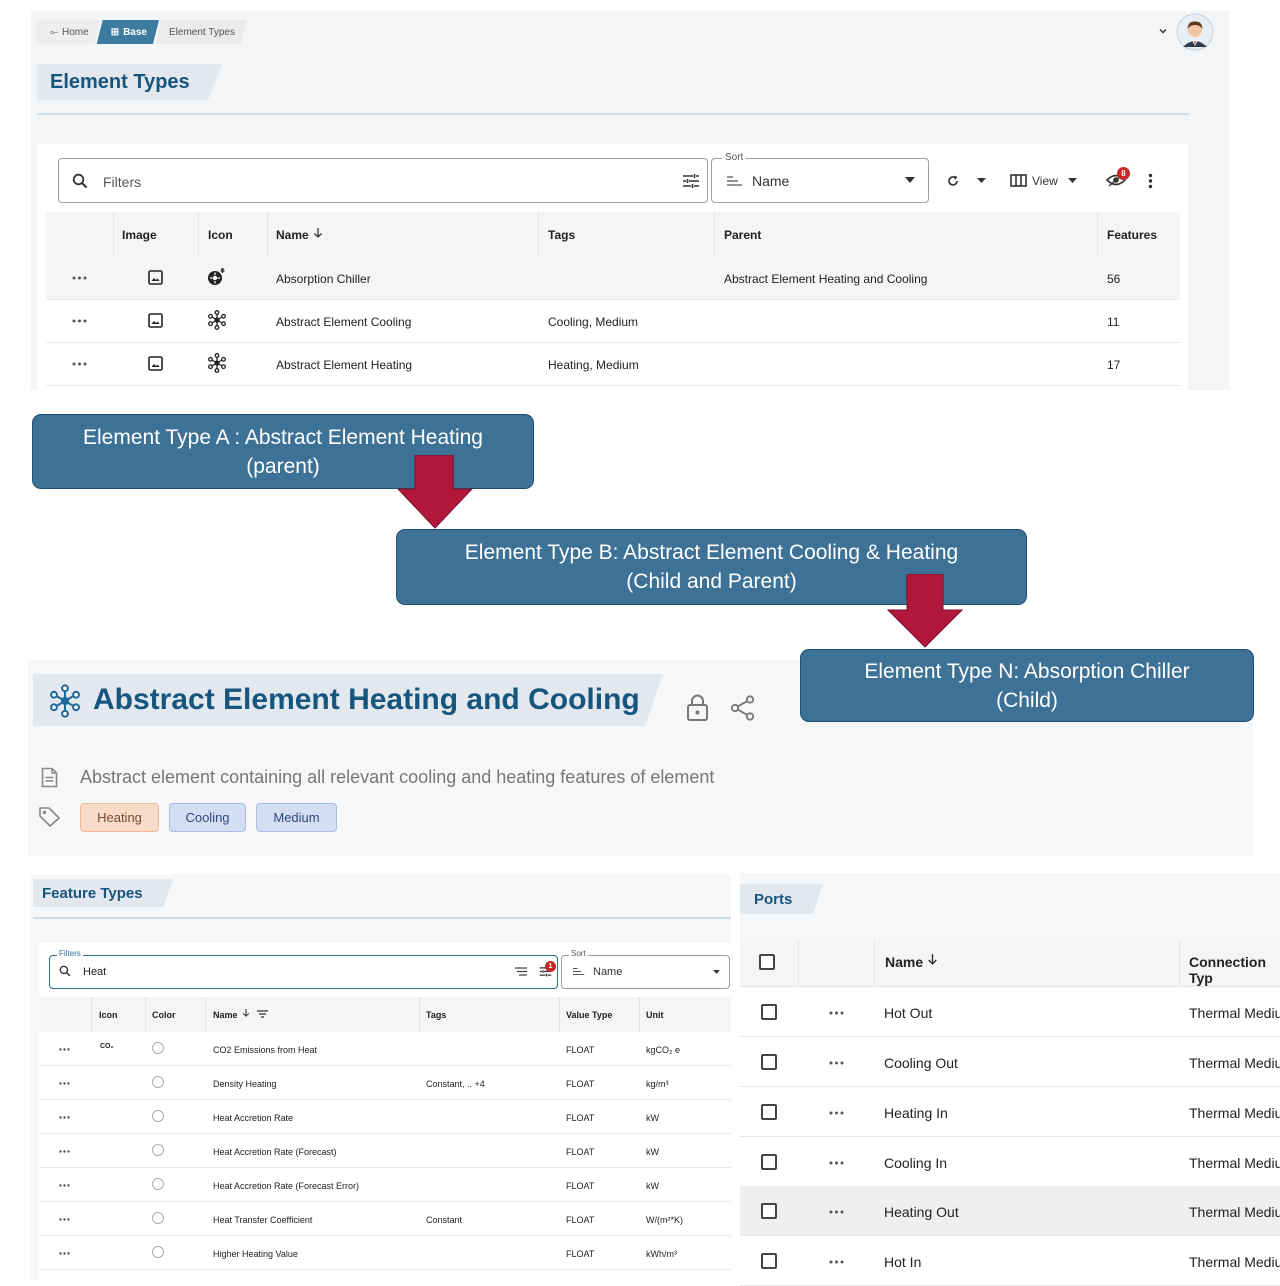  What do you see at coordinates (910, 180) in the screenshot?
I see `caret-down-icon` at bounding box center [910, 180].